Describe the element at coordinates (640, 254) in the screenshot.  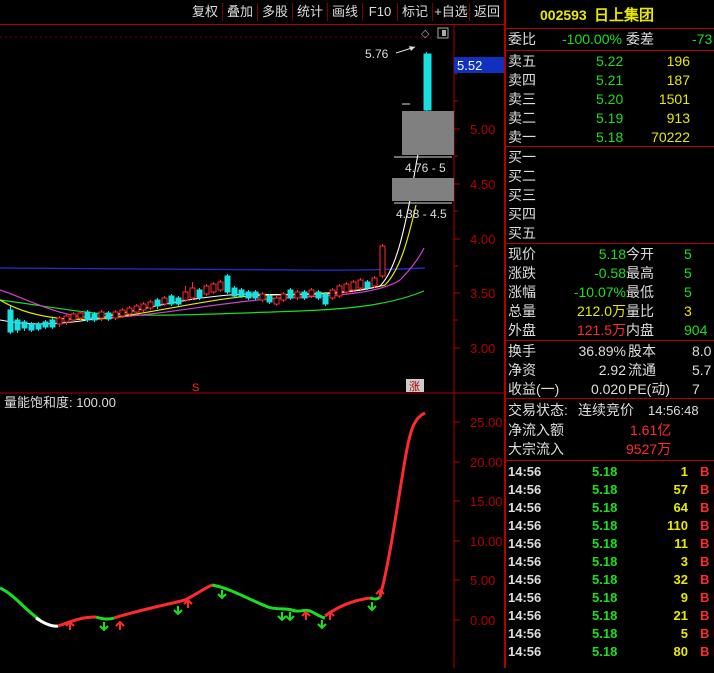
I see `stat-label: 今开` at that location.